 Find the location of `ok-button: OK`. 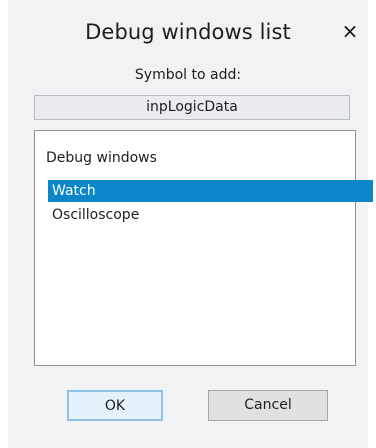

ok-button: OK is located at coordinates (115, 405).